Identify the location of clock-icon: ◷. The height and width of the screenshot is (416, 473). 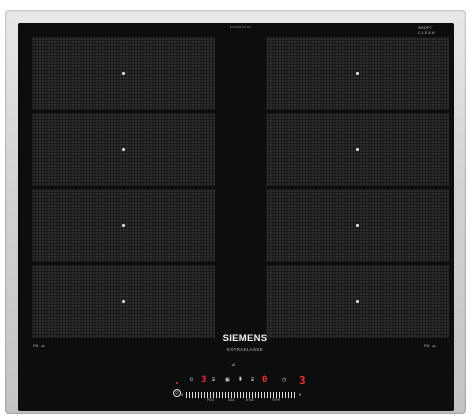
(284, 380).